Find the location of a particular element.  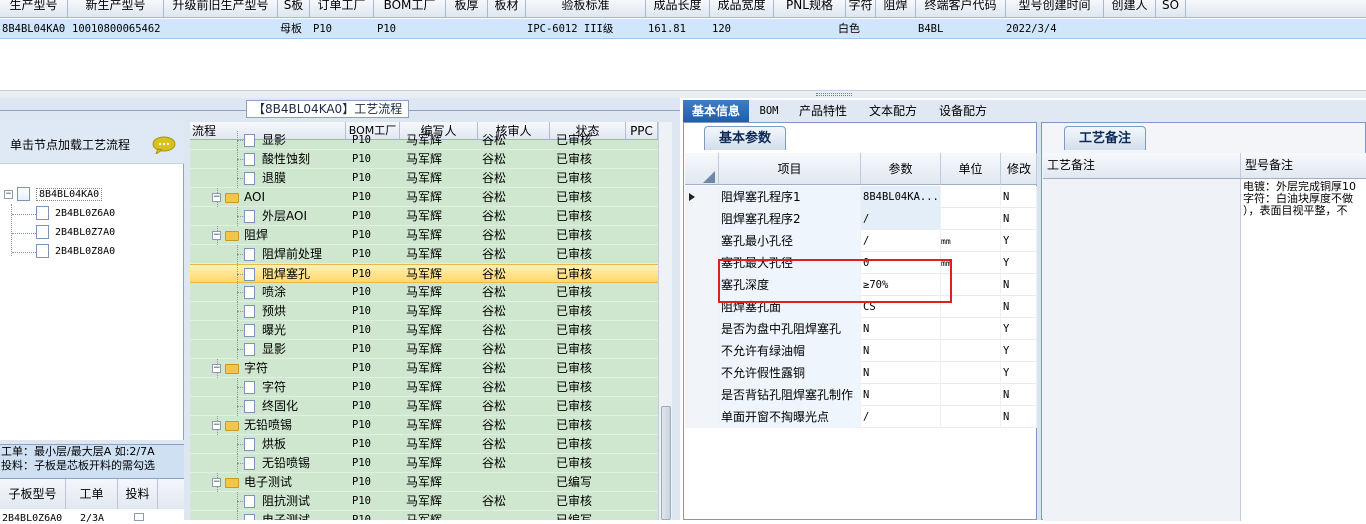

table-row: 烘板 P10 马军辉 谷松 已审核 is located at coordinates (424, 444).